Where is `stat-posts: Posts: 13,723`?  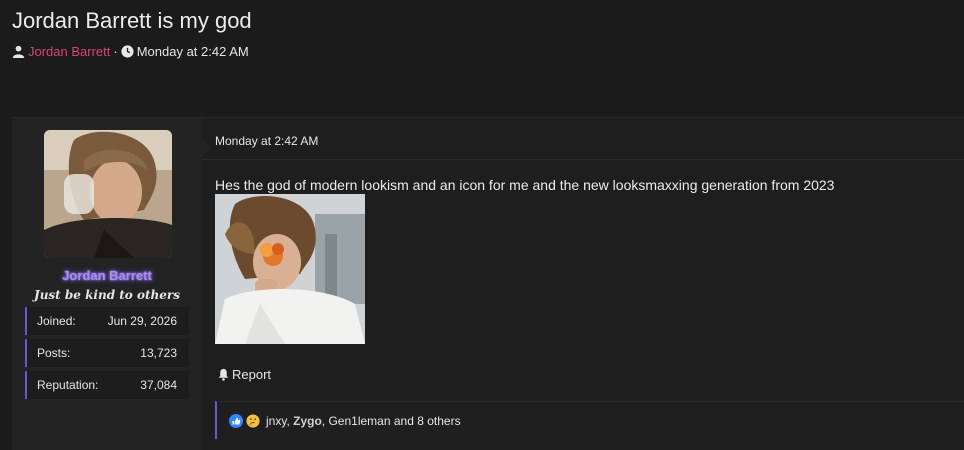
stat-posts: Posts: 13,723 is located at coordinates (107, 353).